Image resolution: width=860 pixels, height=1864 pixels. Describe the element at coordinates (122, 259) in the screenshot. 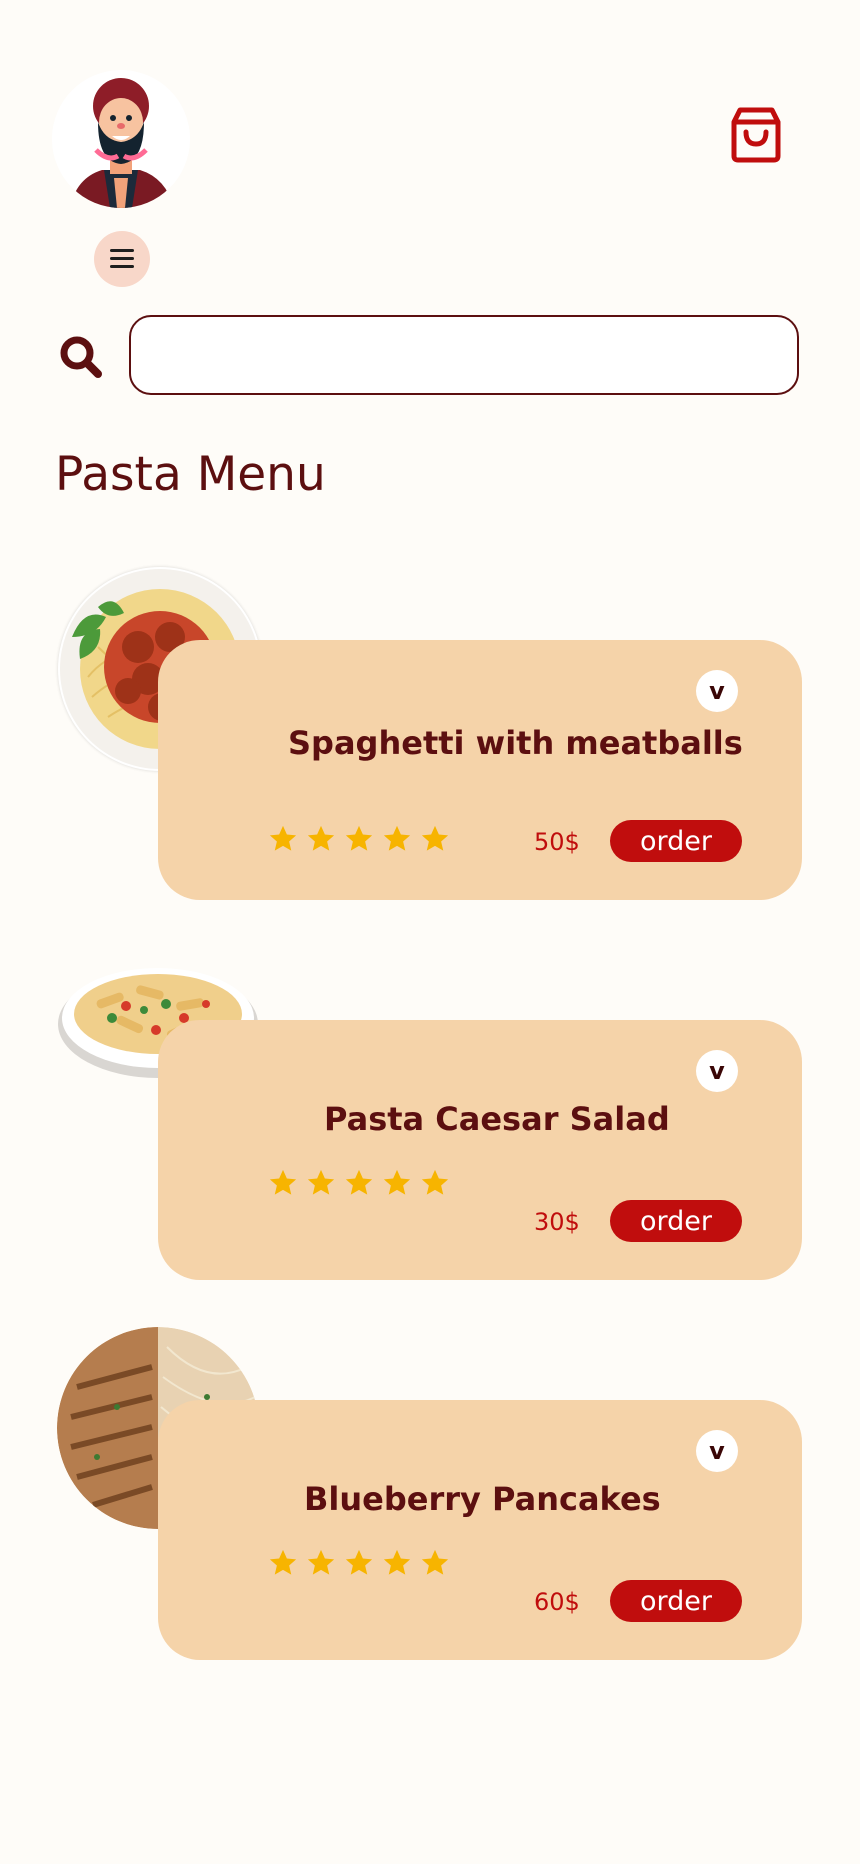

I see `menu-button` at that location.